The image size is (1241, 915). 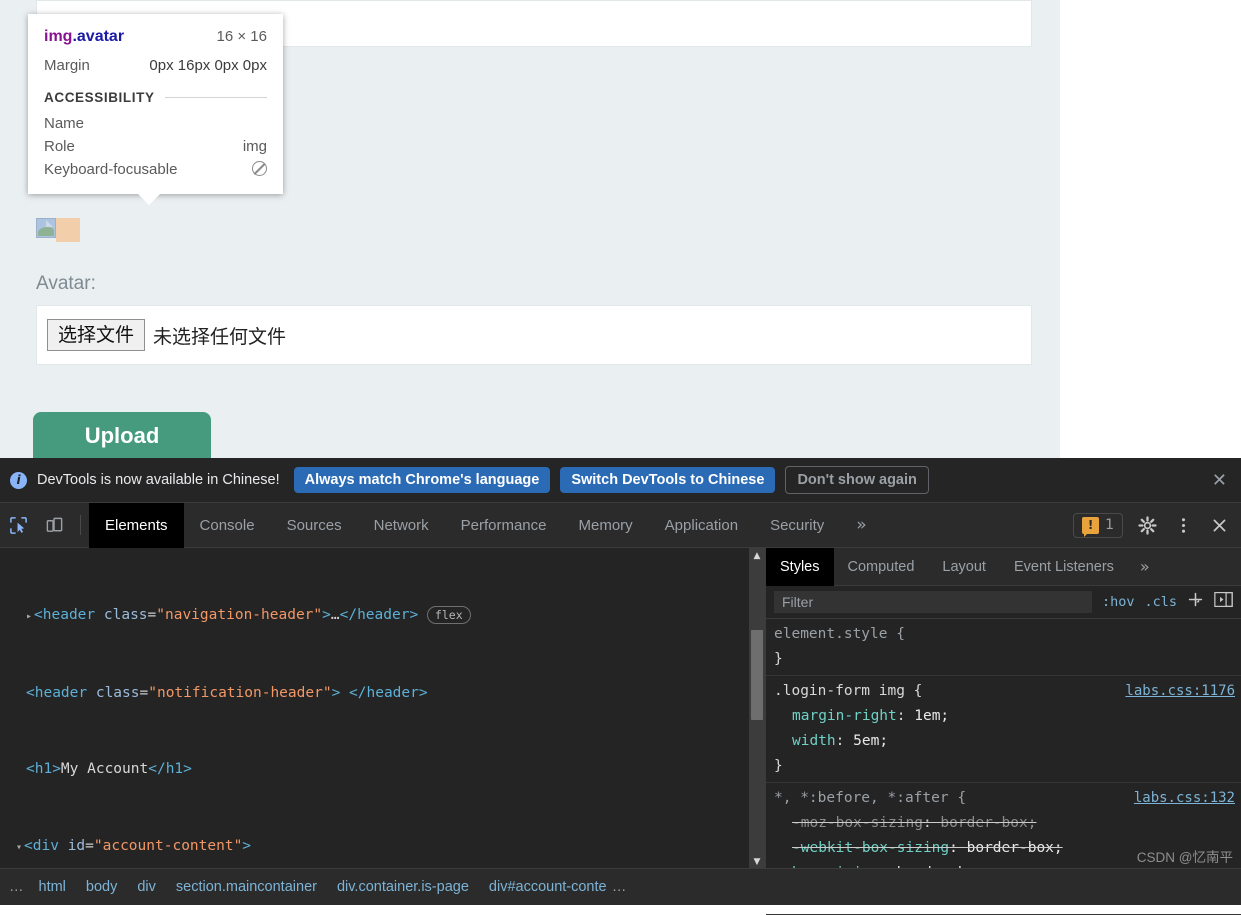 What do you see at coordinates (1003, 647) in the screenshot?
I see `css-rule-element-style: element.style { }` at bounding box center [1003, 647].